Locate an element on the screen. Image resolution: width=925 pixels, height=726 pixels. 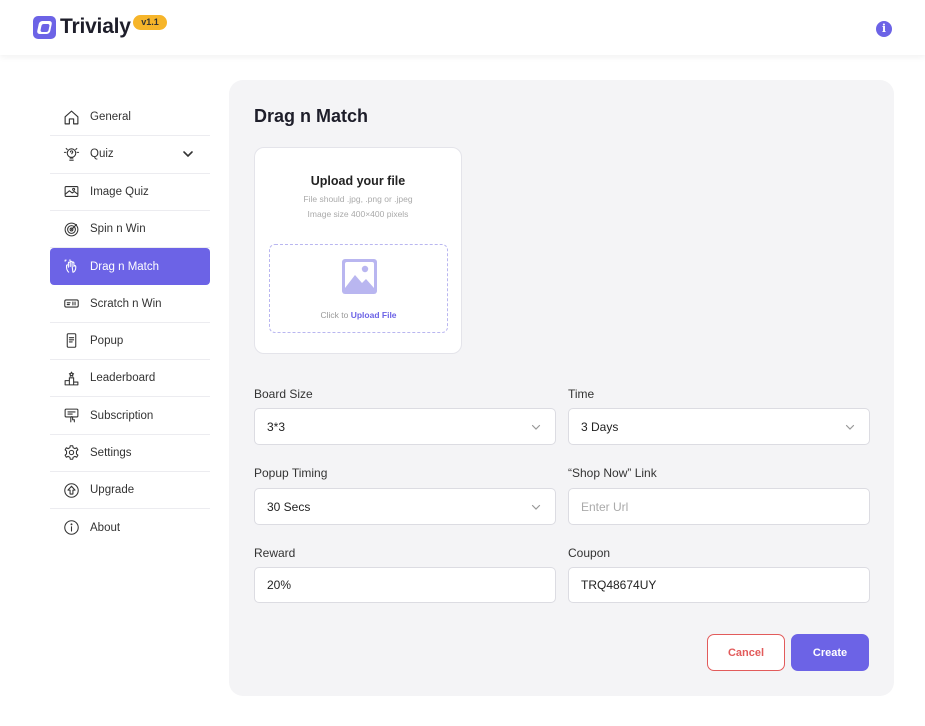
sidebar-item-settings: Settings is located at coordinates (130, 453).